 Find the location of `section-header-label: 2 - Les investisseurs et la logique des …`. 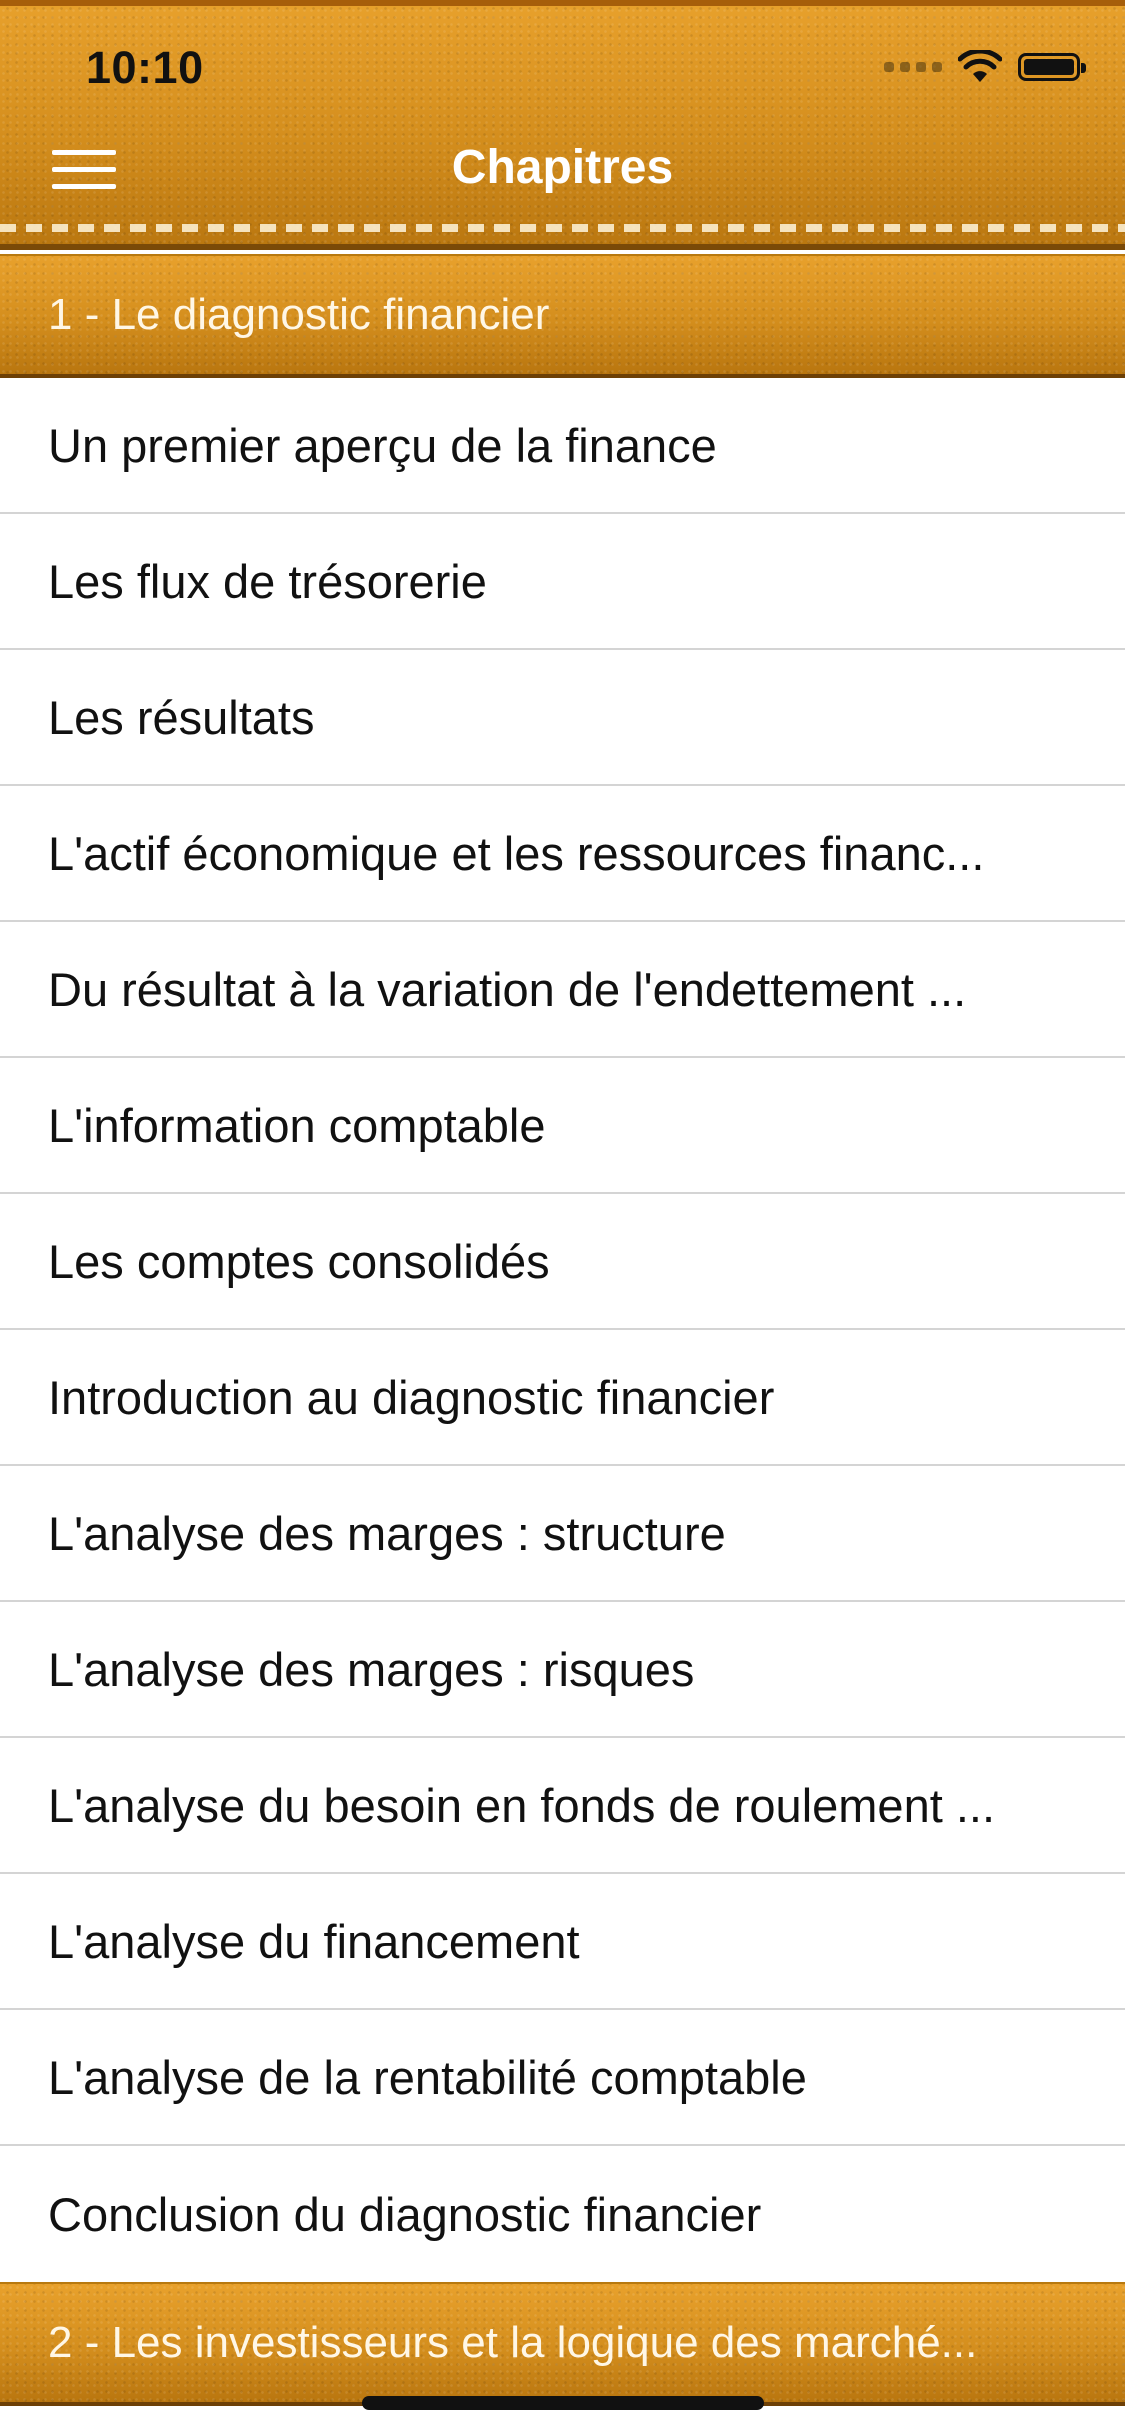

section-header-label: 2 - Les investisseurs et la logique des … is located at coordinates (513, 2342).